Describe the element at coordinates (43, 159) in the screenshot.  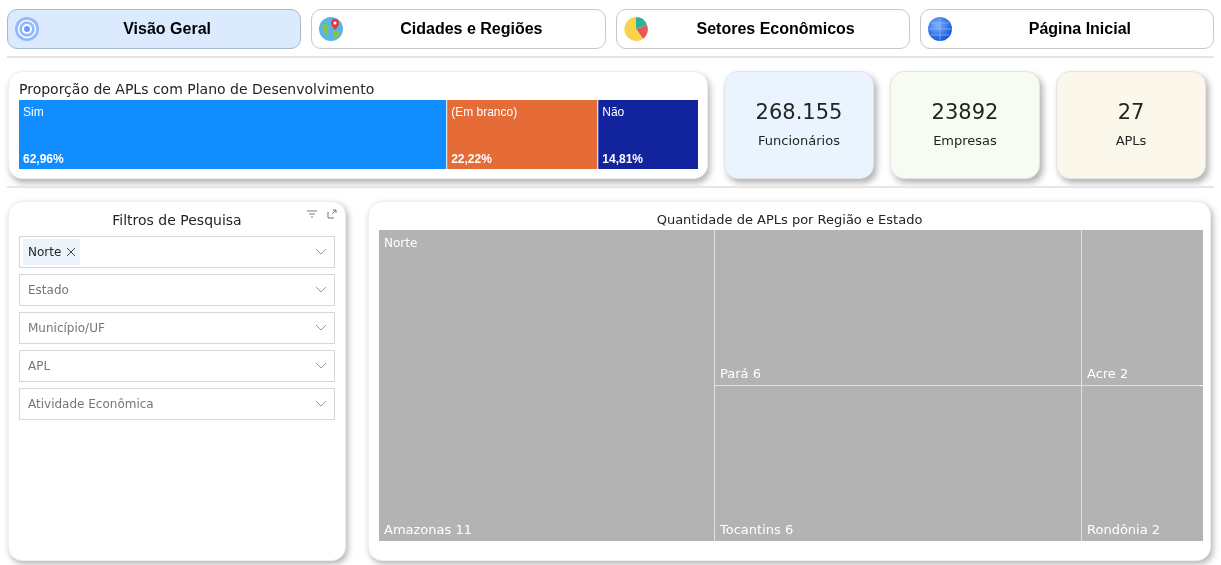
I see `segment-value: 62,96%` at that location.